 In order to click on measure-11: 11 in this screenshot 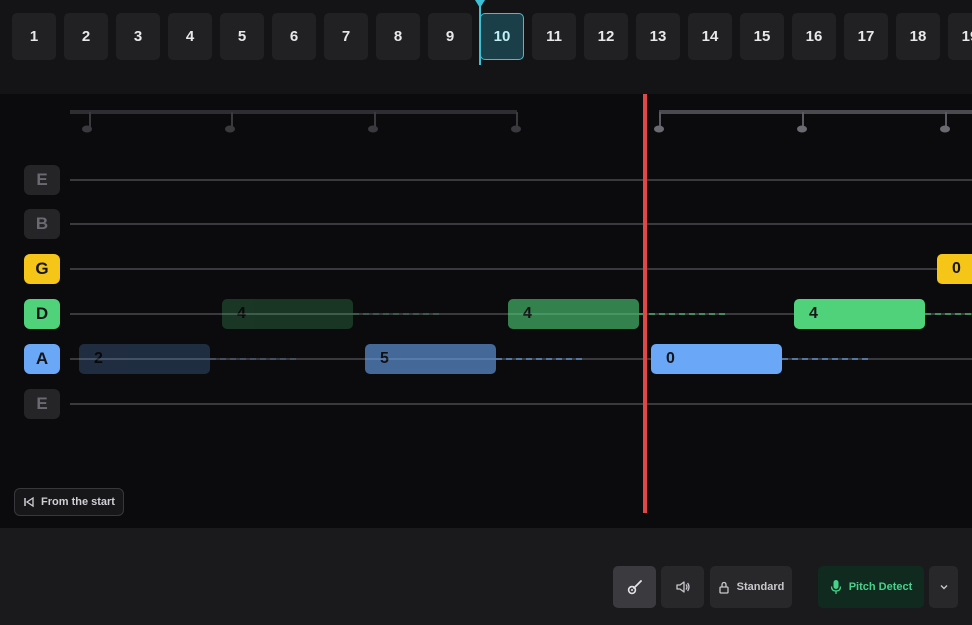, I will do `click(554, 36)`.